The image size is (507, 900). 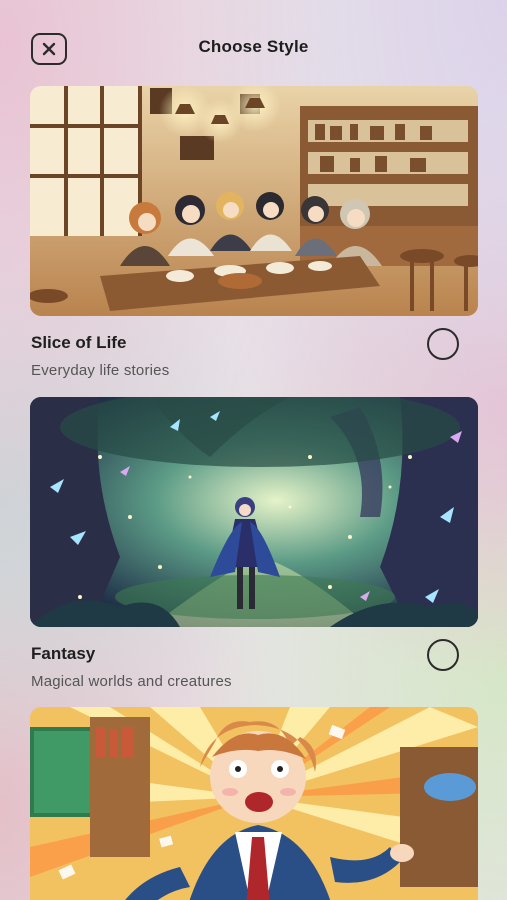 I want to click on style-title-slice-of-life: Slice of Life, so click(x=79, y=342).